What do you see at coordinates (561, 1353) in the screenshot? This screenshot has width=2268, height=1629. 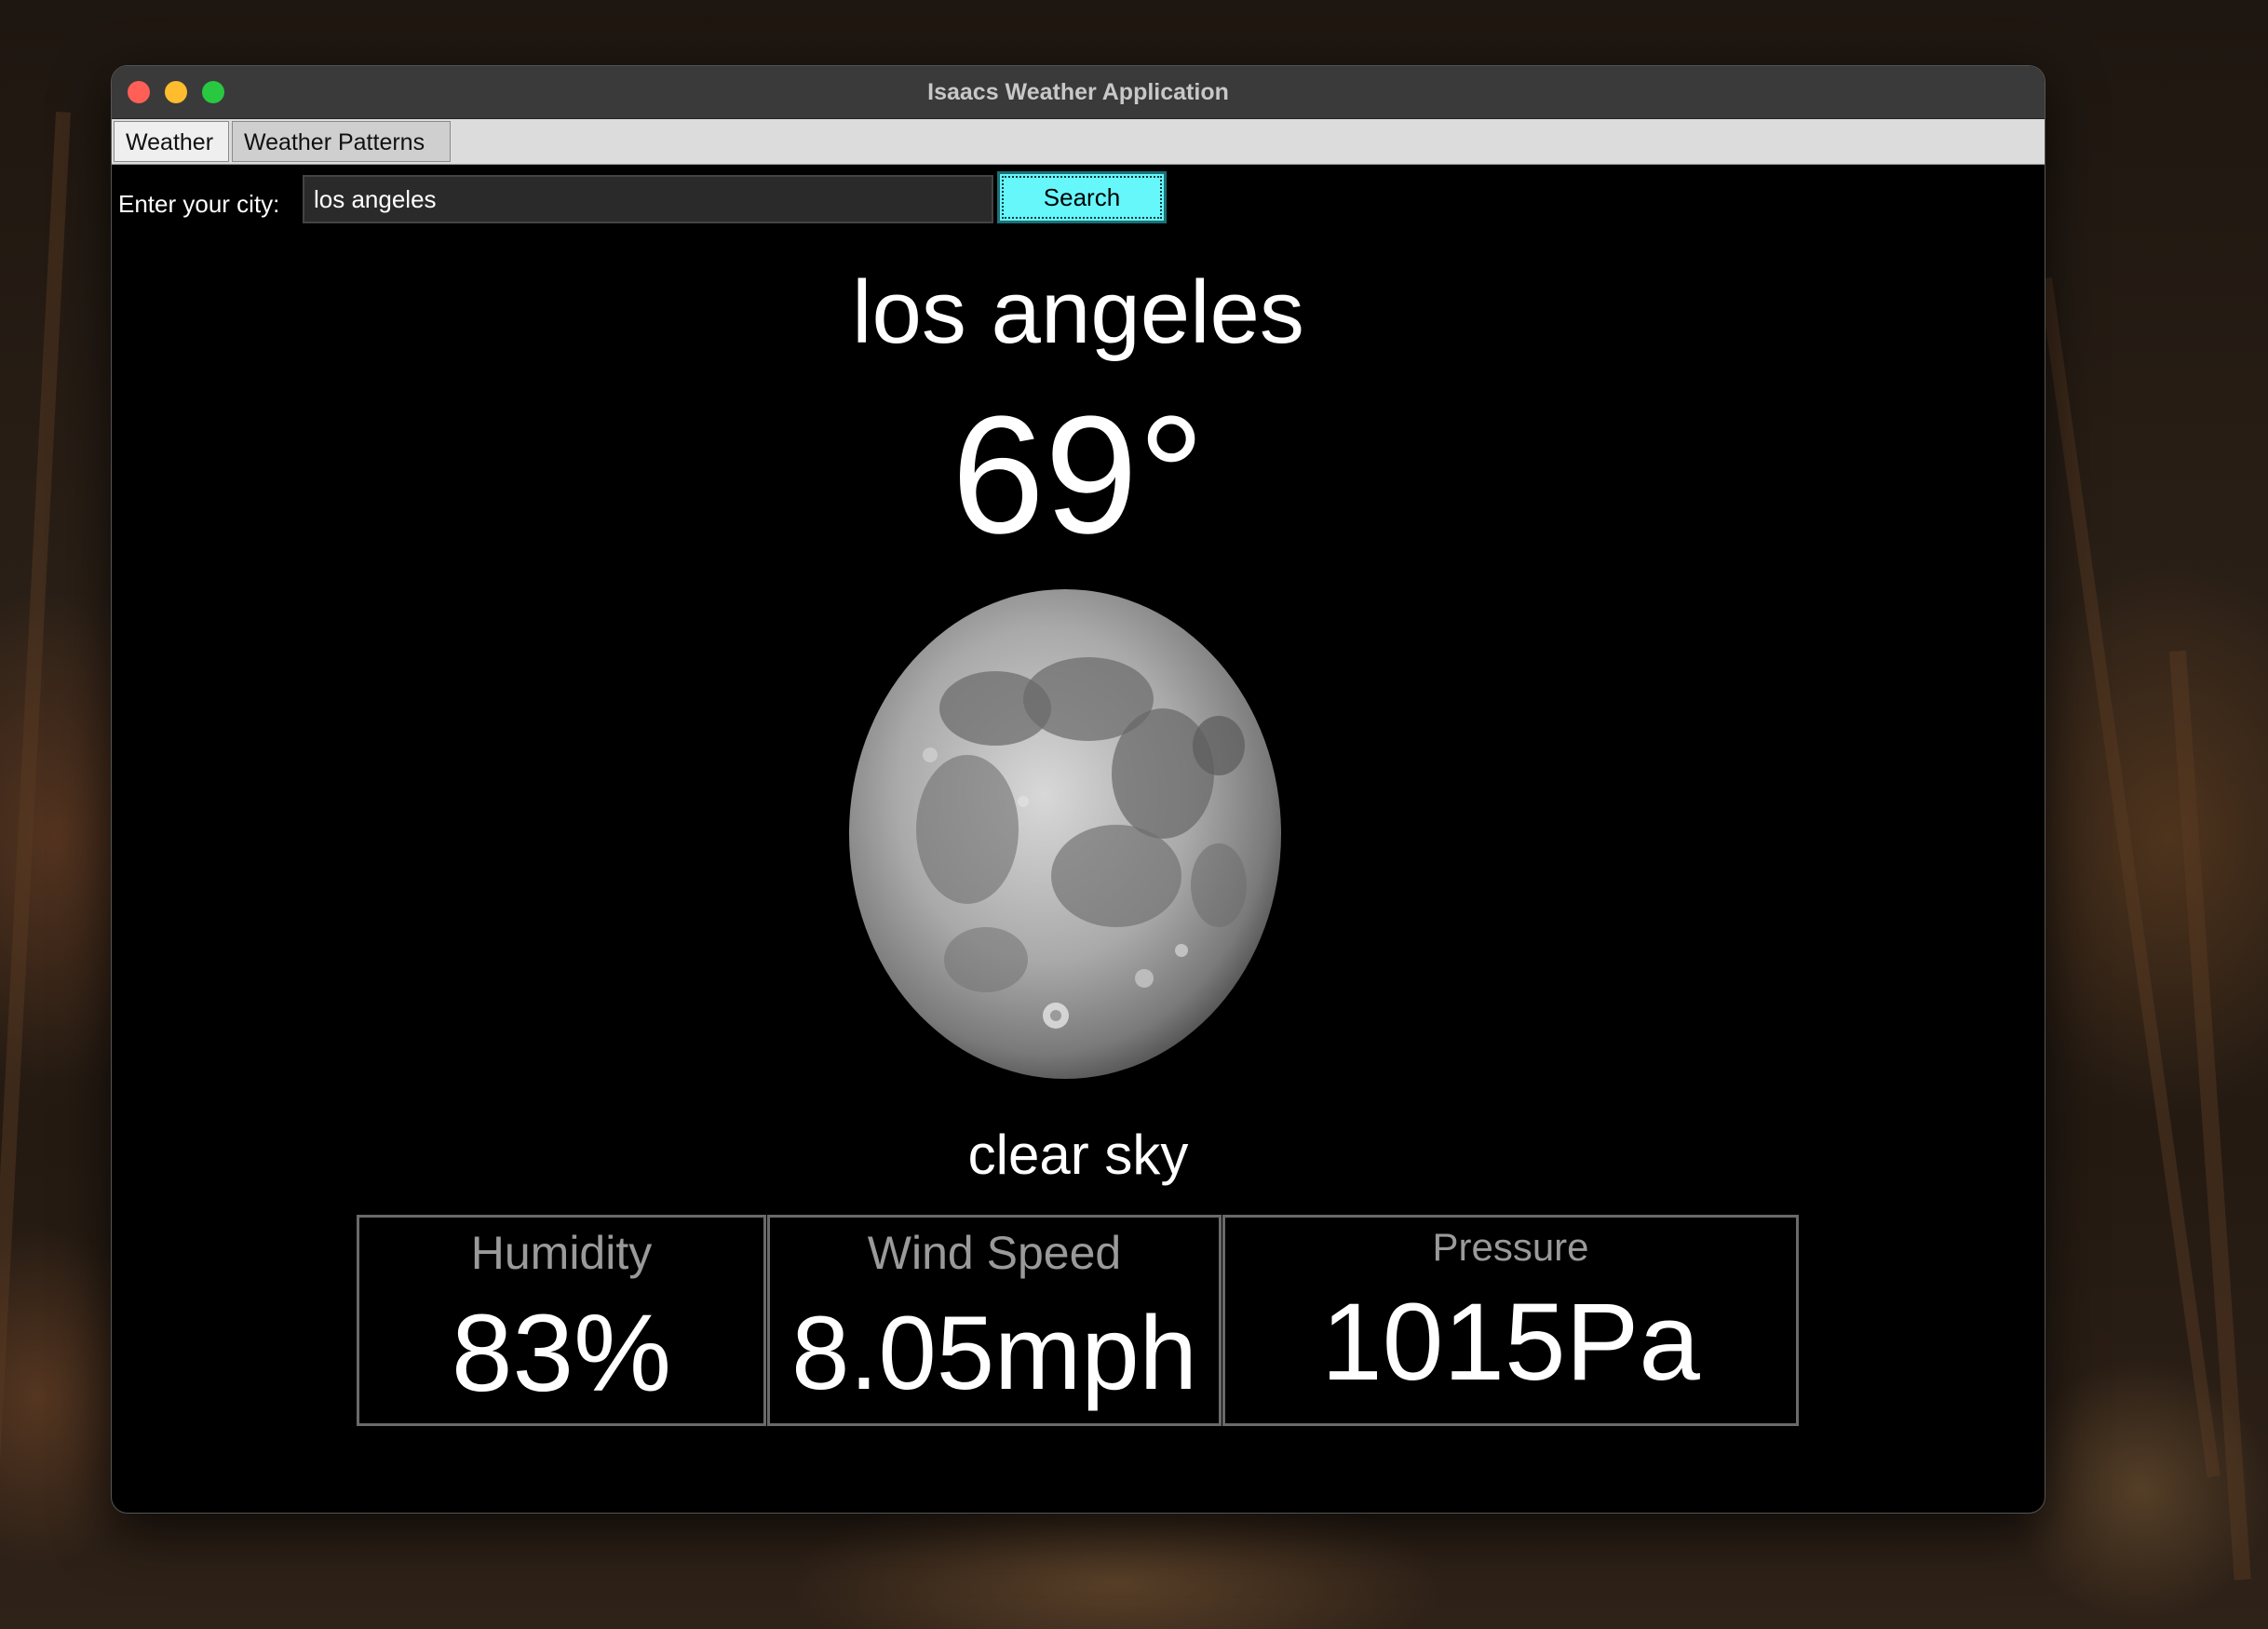 I see `humidity-value: 83%` at bounding box center [561, 1353].